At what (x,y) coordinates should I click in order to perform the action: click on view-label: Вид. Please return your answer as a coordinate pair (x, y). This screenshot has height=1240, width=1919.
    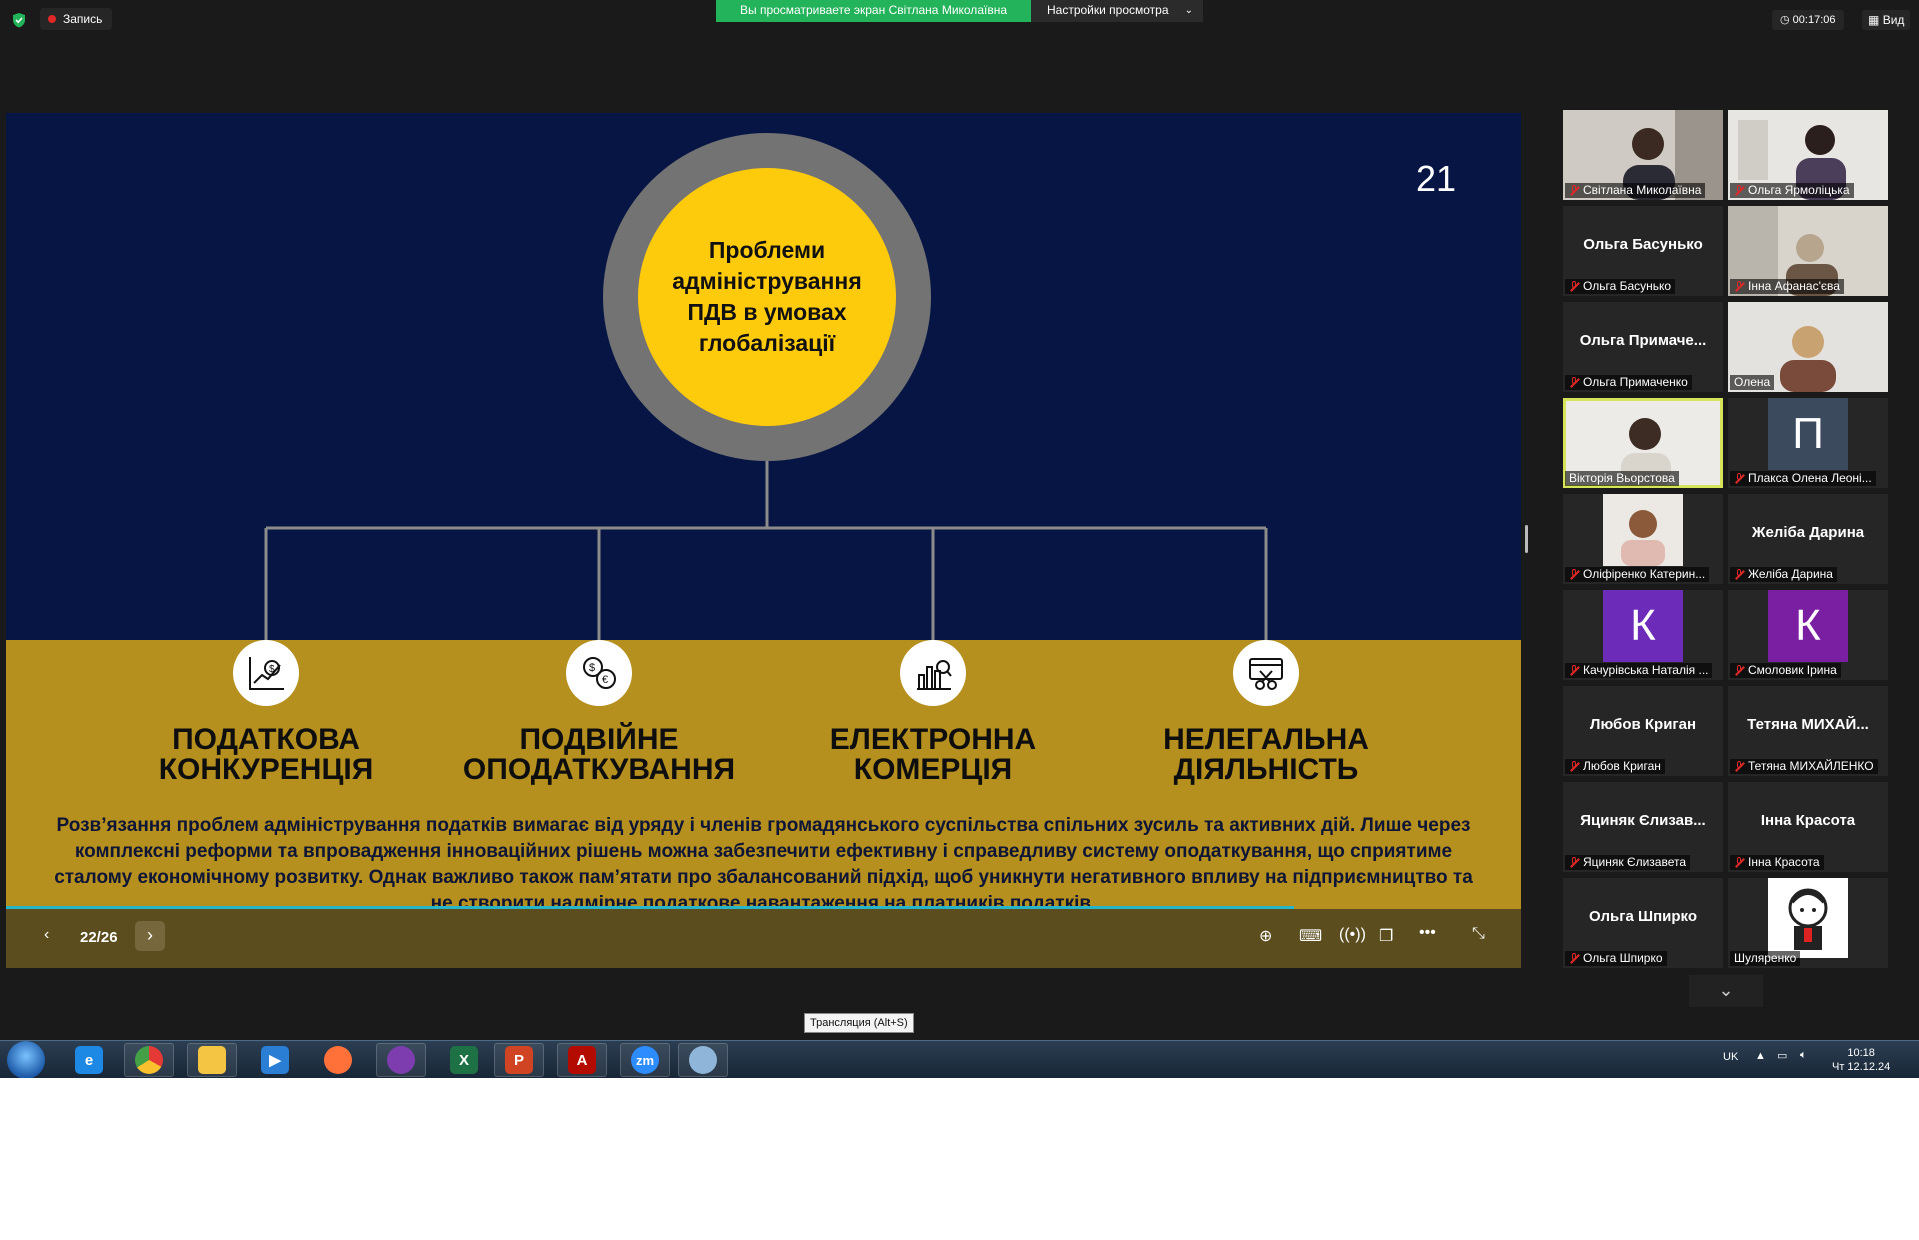
    Looking at the image, I should click on (1893, 20).